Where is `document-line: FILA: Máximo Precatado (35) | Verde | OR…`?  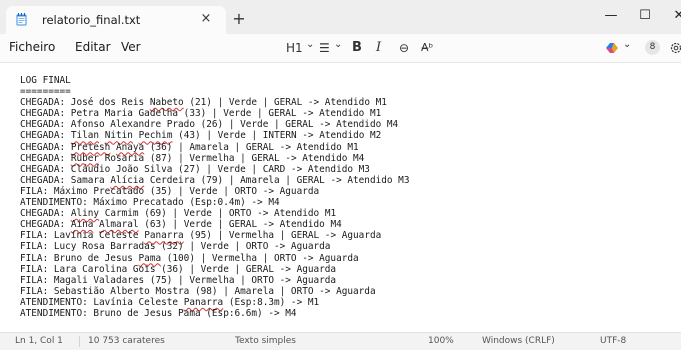 document-line: FILA: Máximo Precatado (35) | Verde | OR… is located at coordinates (214, 191).